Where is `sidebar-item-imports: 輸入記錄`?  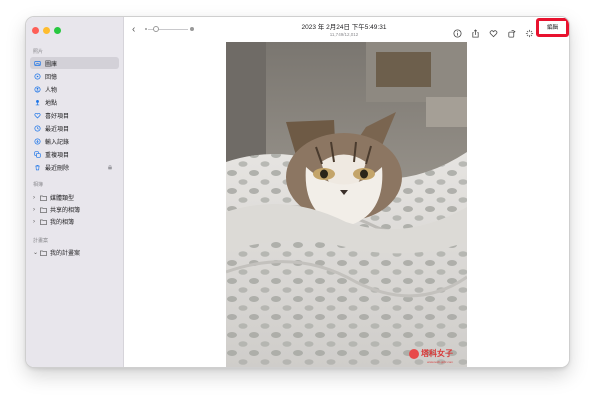
sidebar-item-imports: 輸入記錄 is located at coordinates (74, 141).